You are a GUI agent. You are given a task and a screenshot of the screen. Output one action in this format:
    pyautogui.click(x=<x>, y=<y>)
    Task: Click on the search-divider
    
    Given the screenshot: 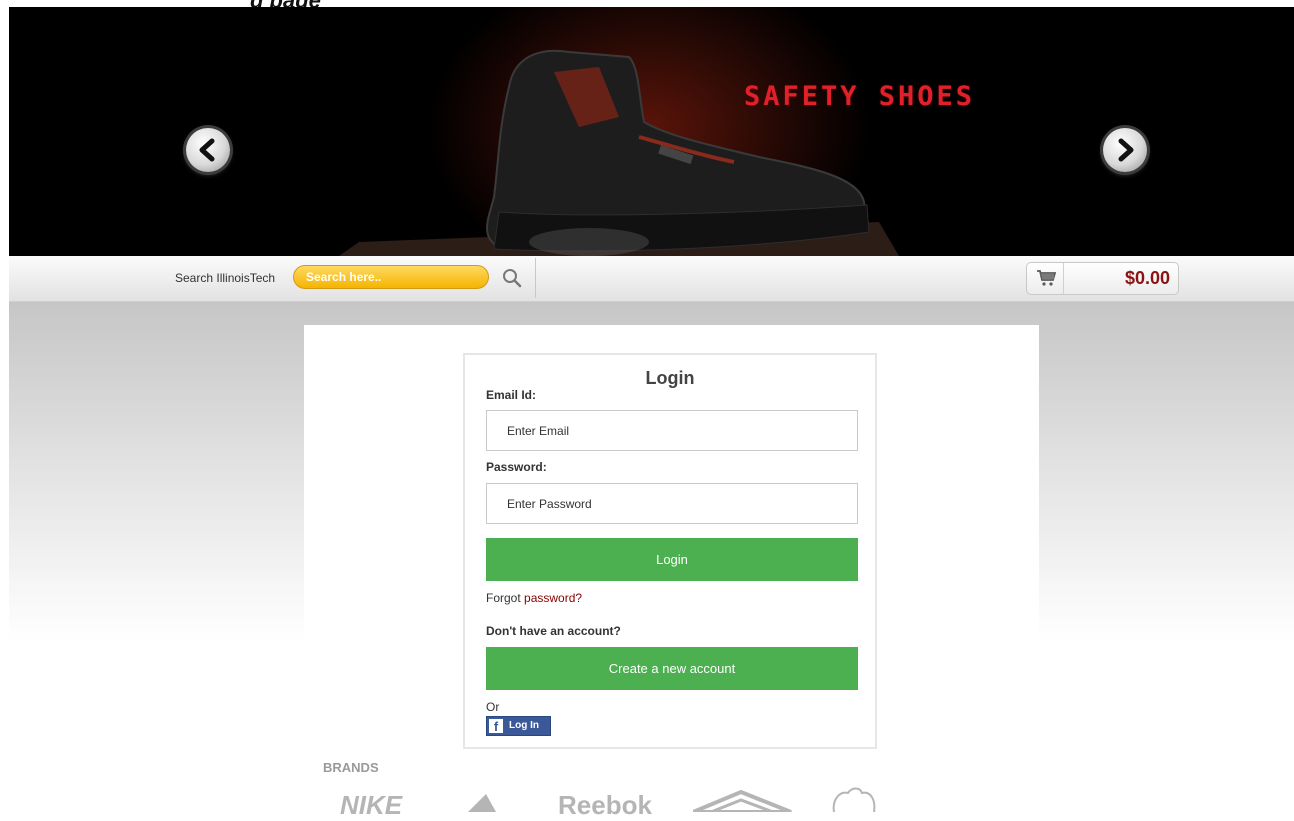 What is the action you would take?
    pyautogui.click(x=535, y=278)
    